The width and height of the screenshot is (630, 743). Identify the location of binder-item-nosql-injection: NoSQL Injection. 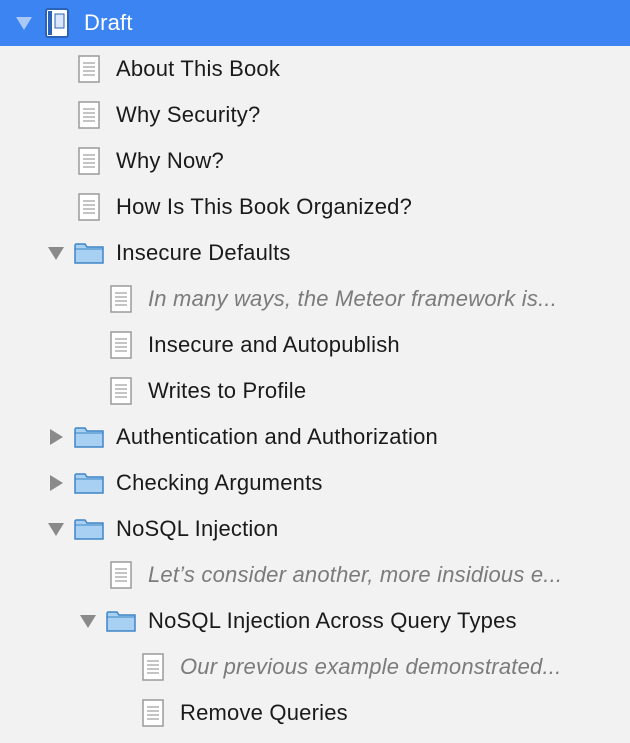
(315, 529).